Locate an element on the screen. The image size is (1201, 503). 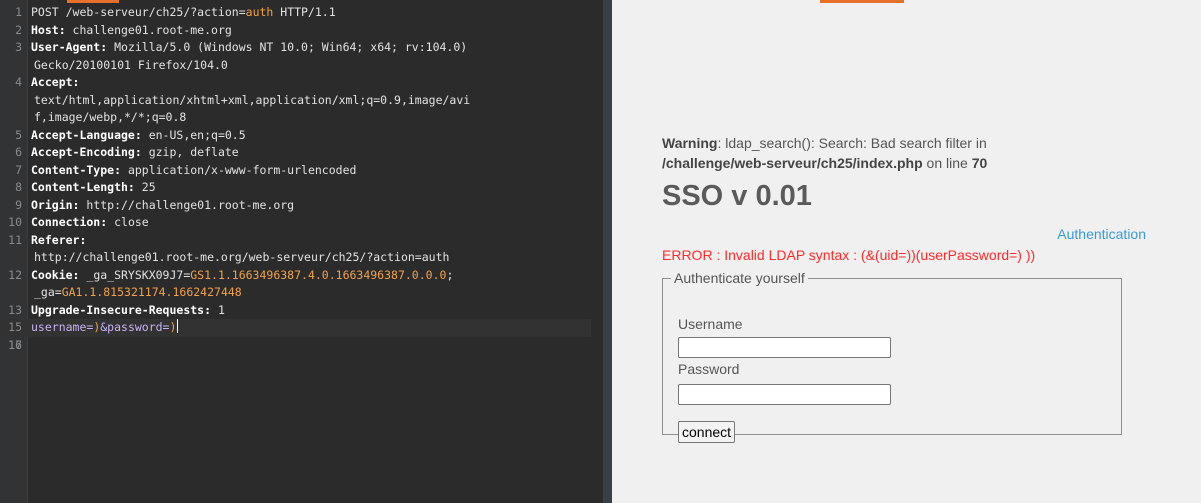
warning-line-text: on line is located at coordinates (947, 163).